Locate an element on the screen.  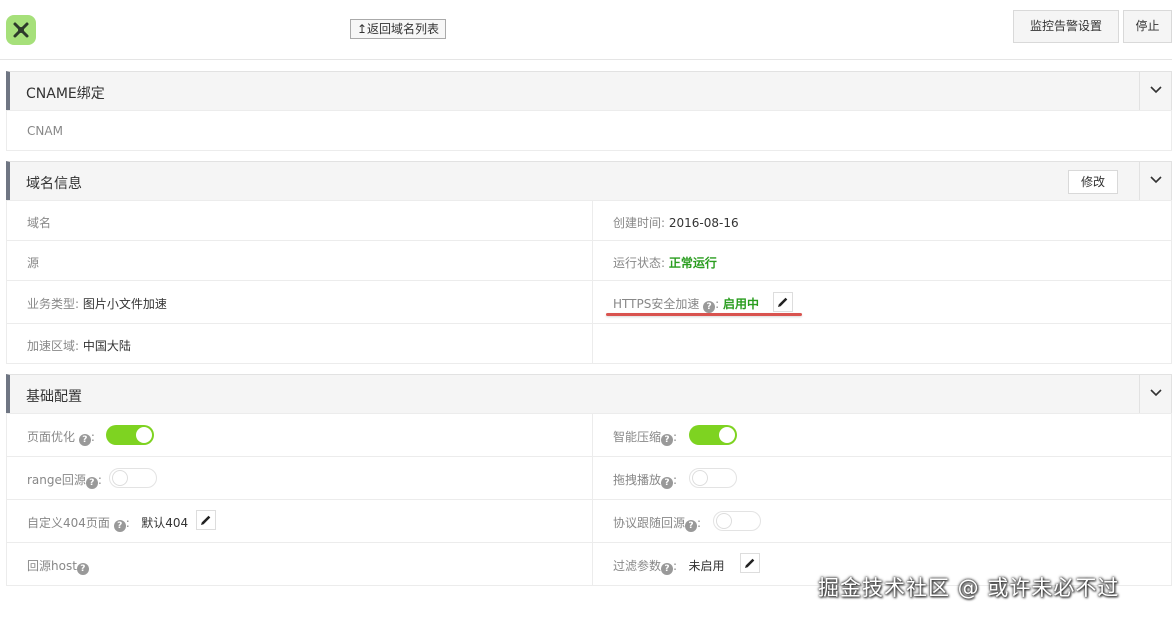
page-optimize-toggle is located at coordinates (130, 435).